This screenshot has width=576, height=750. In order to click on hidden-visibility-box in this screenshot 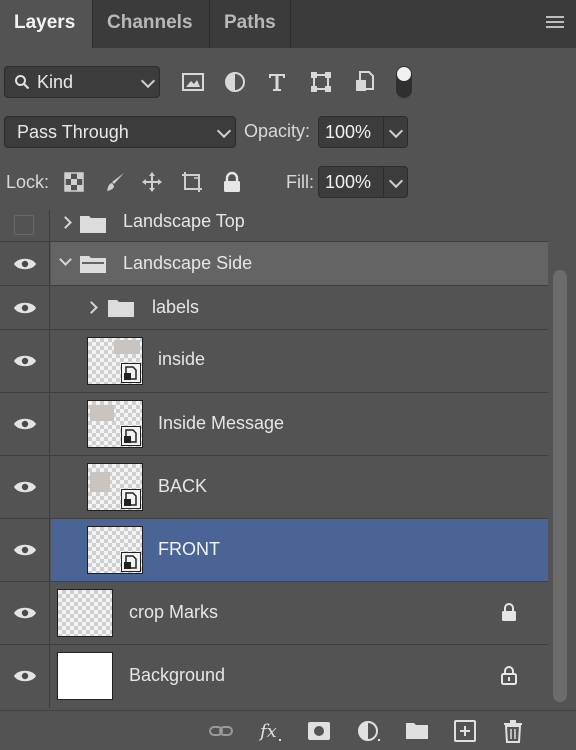, I will do `click(24, 225)`.